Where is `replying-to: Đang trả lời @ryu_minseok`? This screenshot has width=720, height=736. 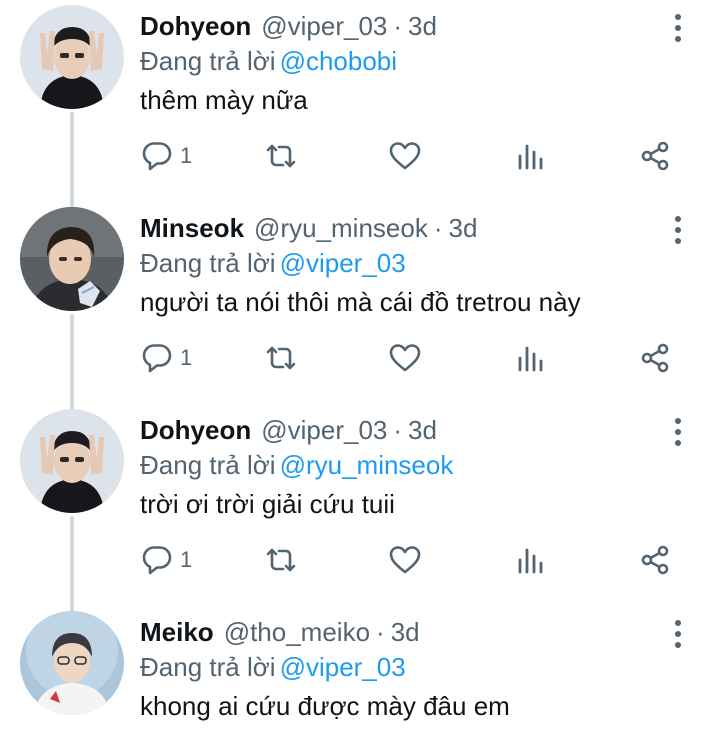 replying-to: Đang trả lời @ryu_minseok is located at coordinates (296, 465).